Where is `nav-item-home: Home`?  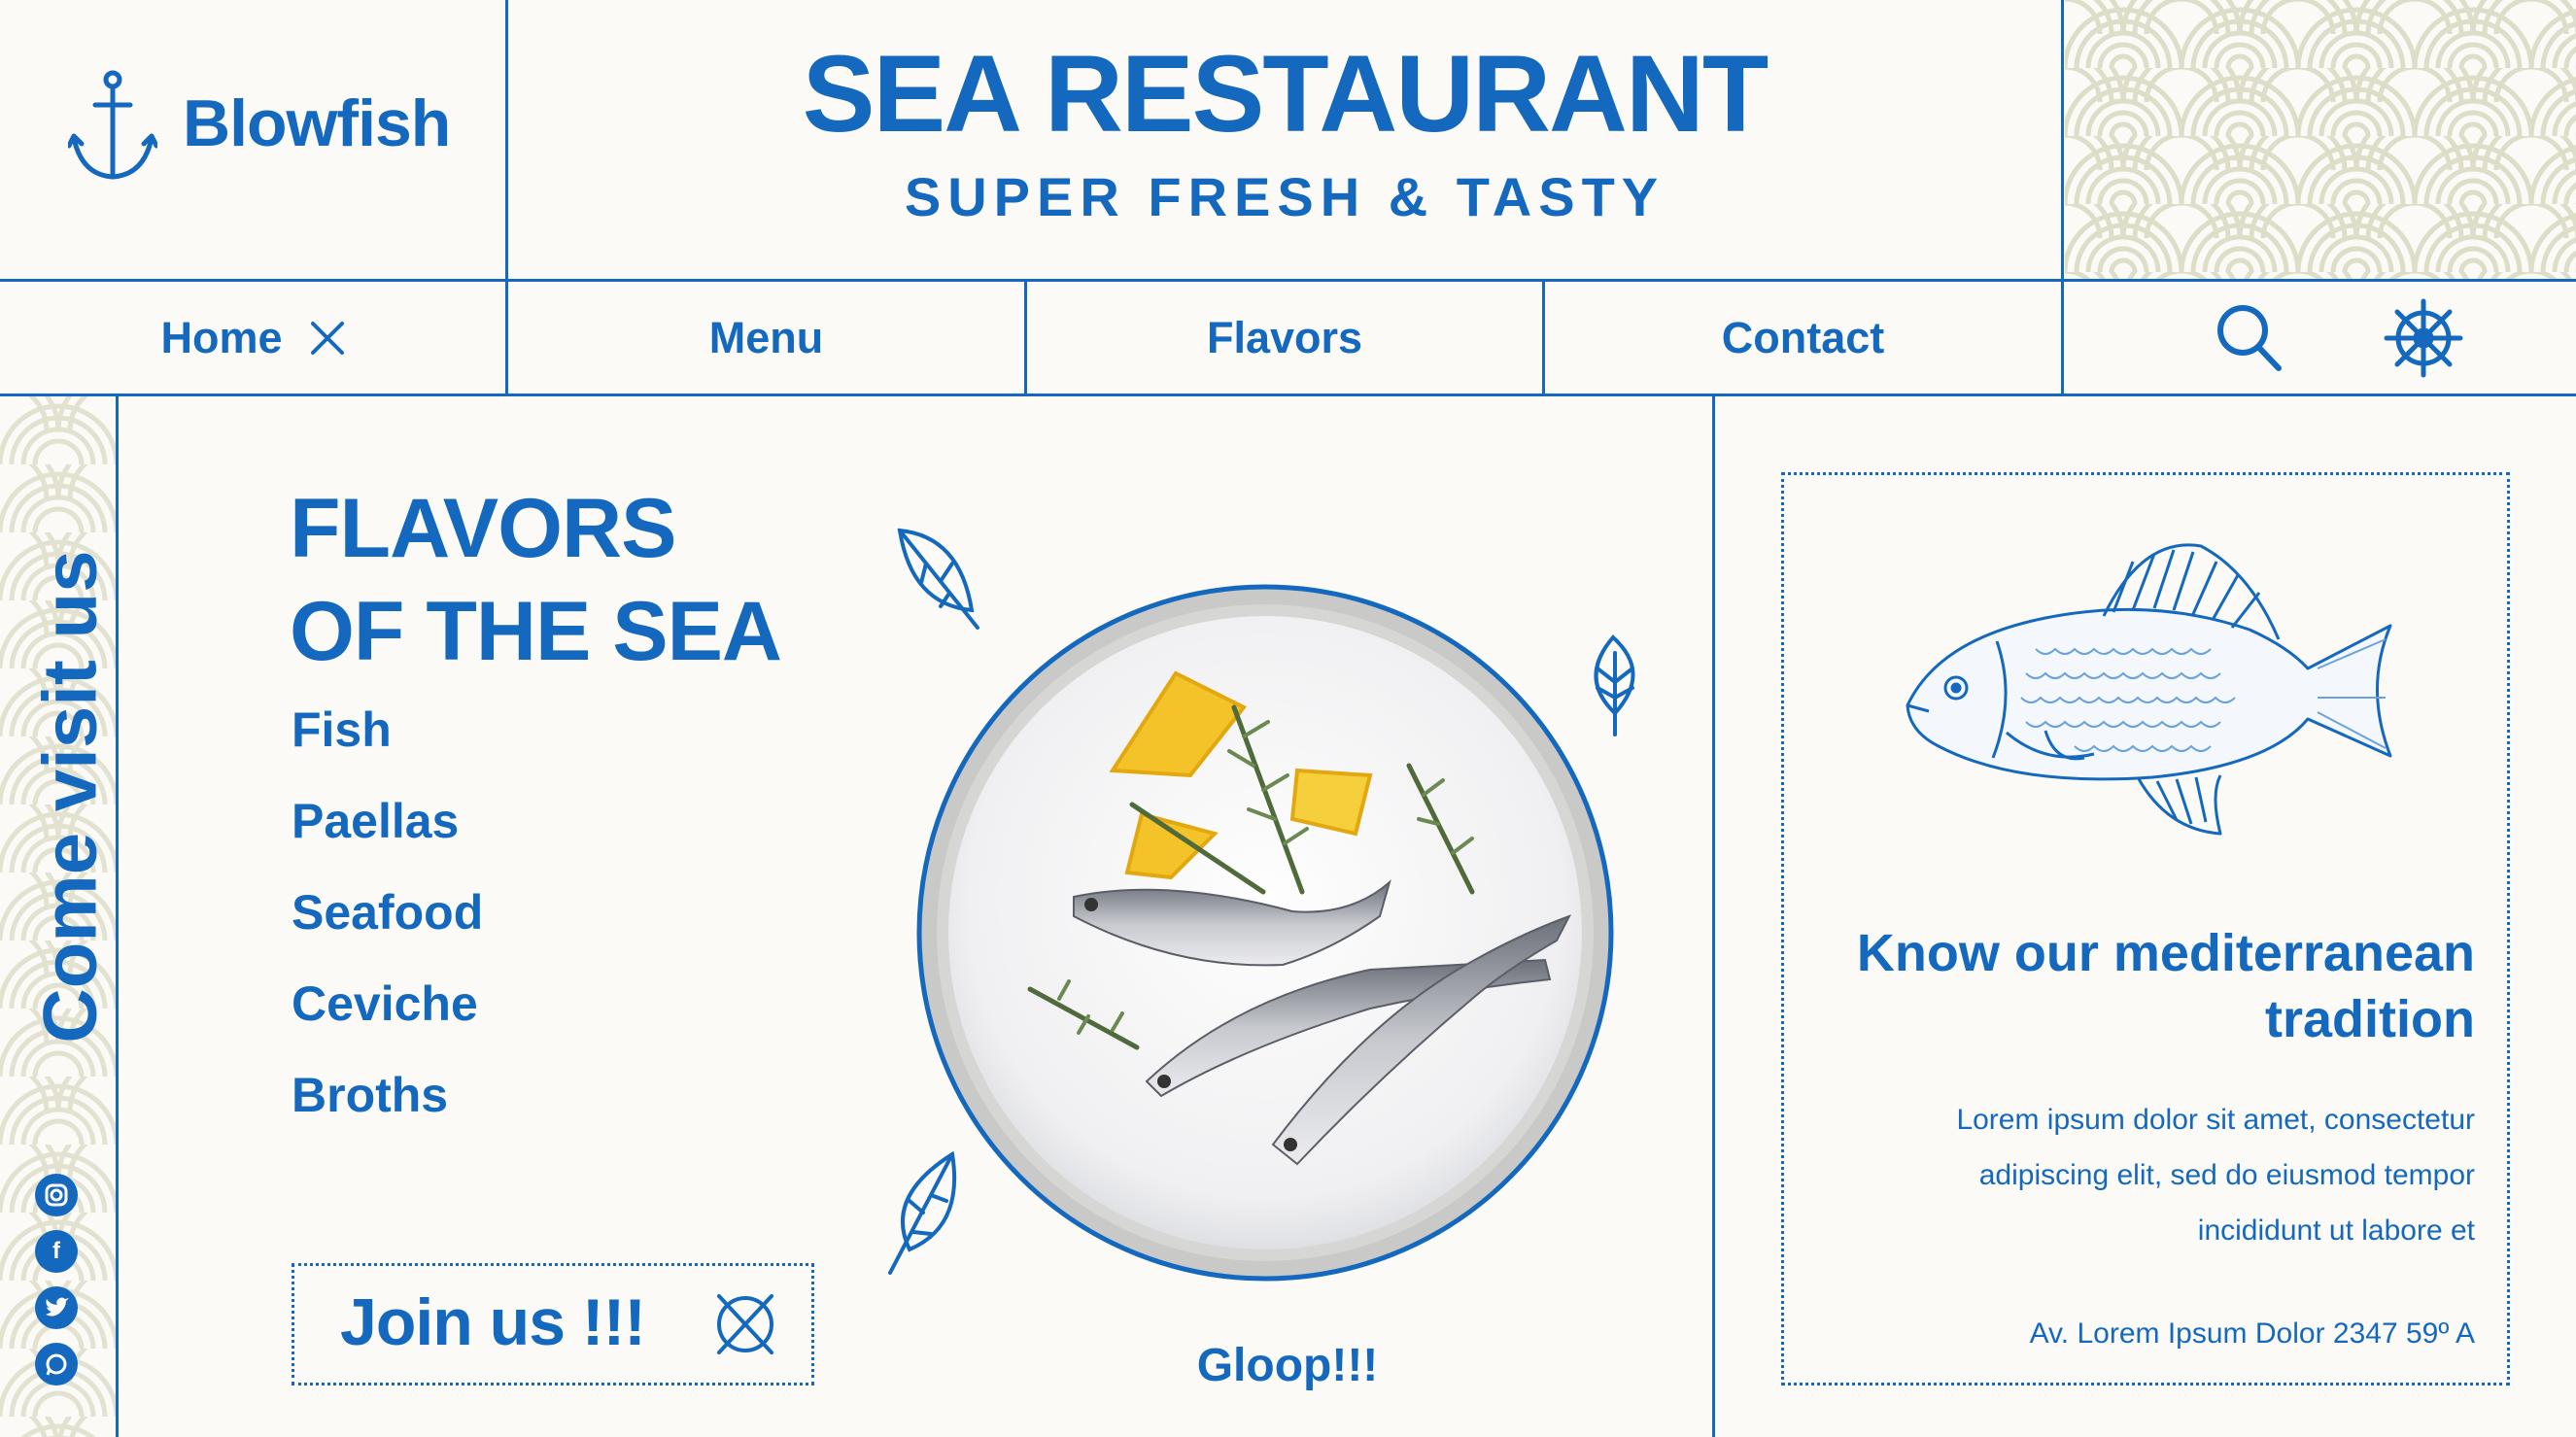
nav-item-home: Home is located at coordinates (252, 338).